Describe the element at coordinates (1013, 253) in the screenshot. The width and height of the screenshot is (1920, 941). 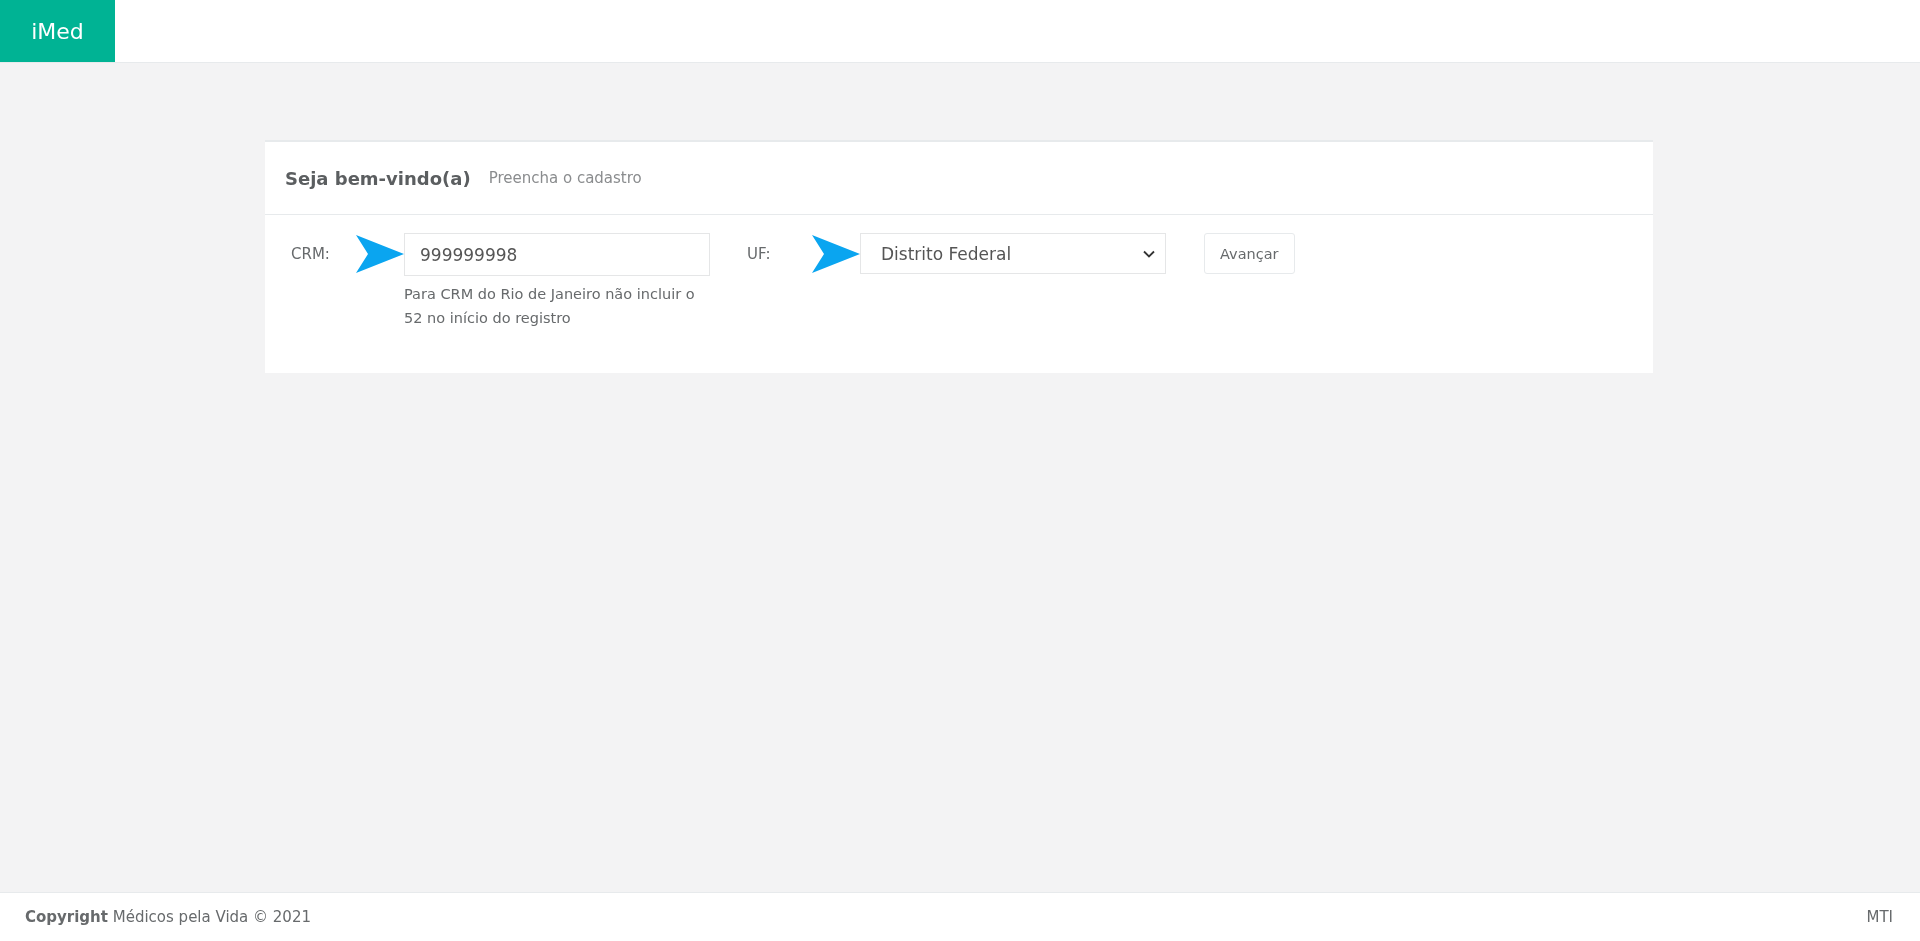
I see `uf-dropdown: Distrito Federal` at that location.